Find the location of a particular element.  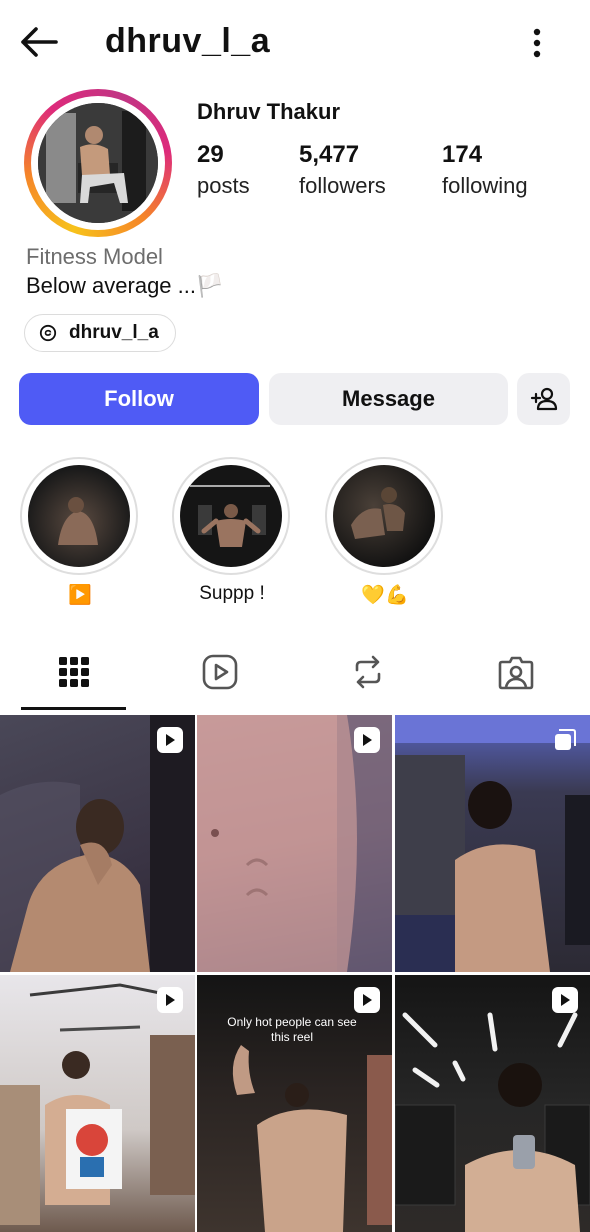

profile-category: Fitness Model is located at coordinates (94, 256).